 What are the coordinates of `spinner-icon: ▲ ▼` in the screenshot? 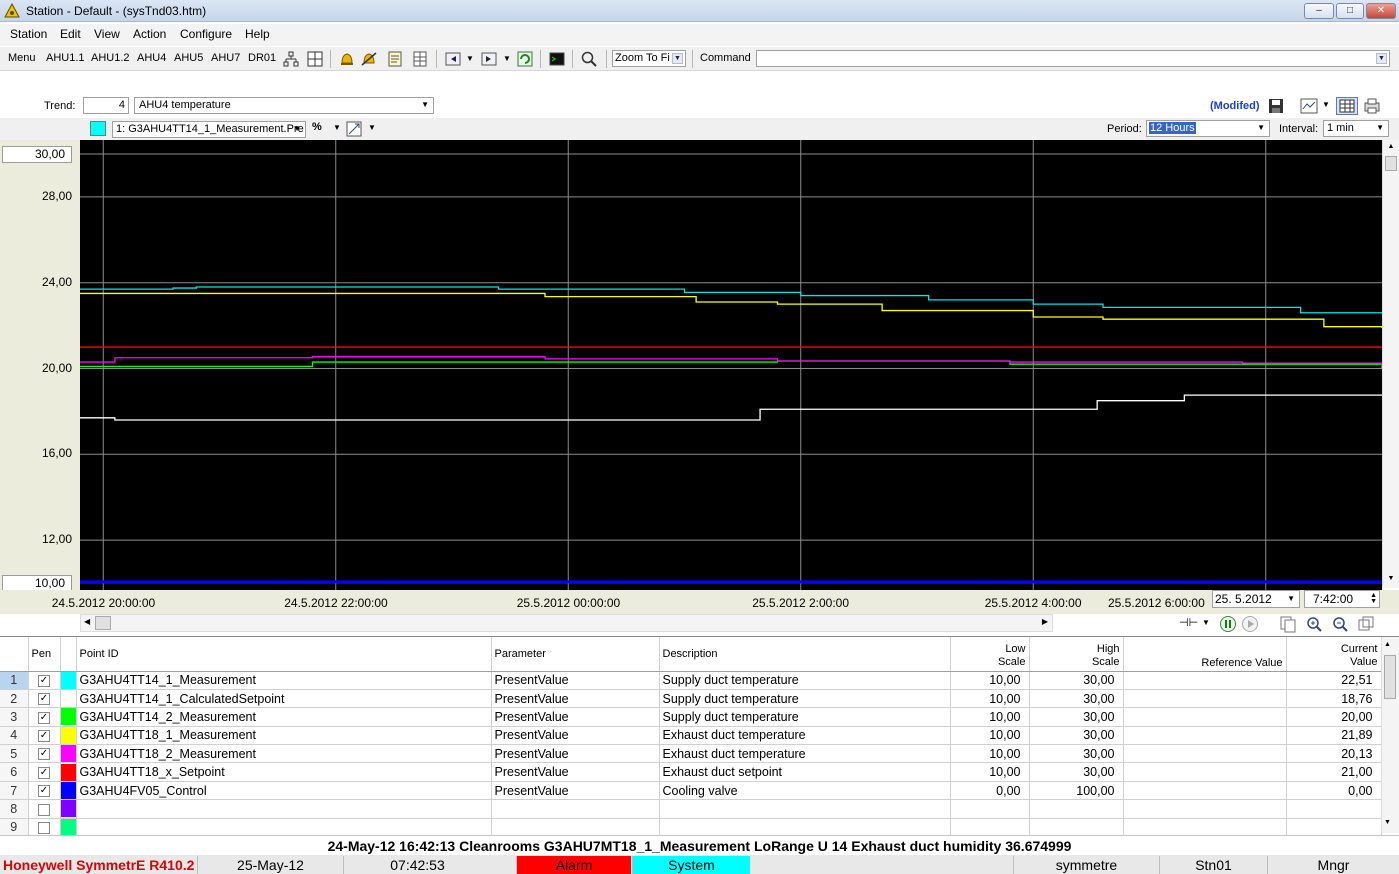 It's located at (1373, 598).